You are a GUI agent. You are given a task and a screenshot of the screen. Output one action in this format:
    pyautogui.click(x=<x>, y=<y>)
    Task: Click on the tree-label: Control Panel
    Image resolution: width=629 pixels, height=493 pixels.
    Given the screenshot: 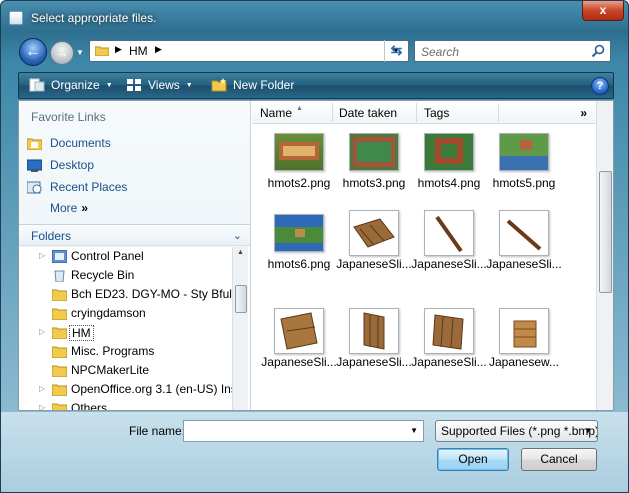 What is the action you would take?
    pyautogui.click(x=107, y=256)
    